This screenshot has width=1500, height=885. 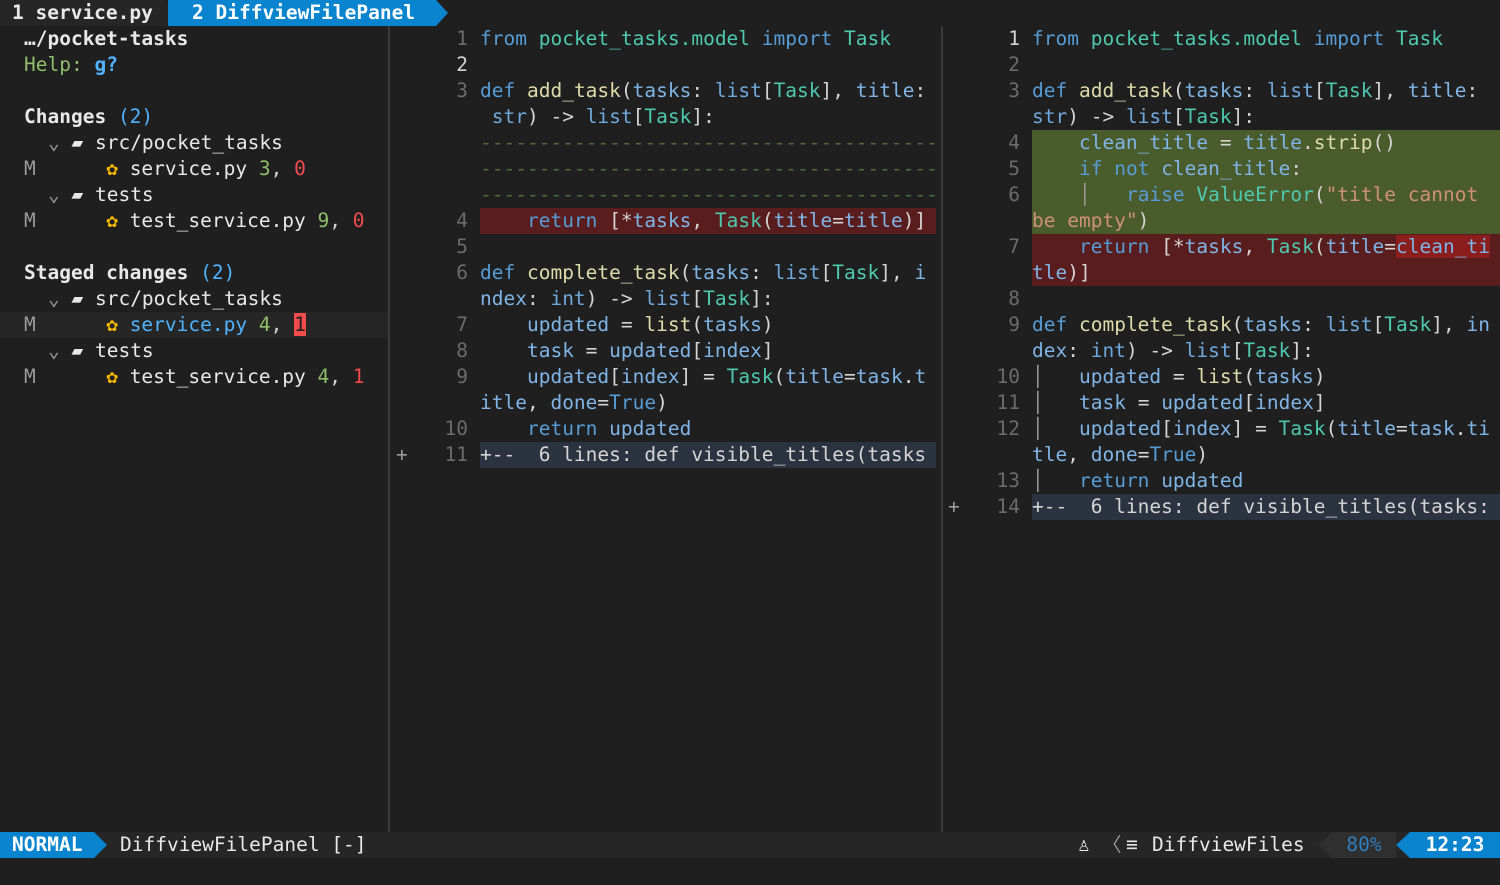 I want to click on mode-separator, so click(x=100, y=845).